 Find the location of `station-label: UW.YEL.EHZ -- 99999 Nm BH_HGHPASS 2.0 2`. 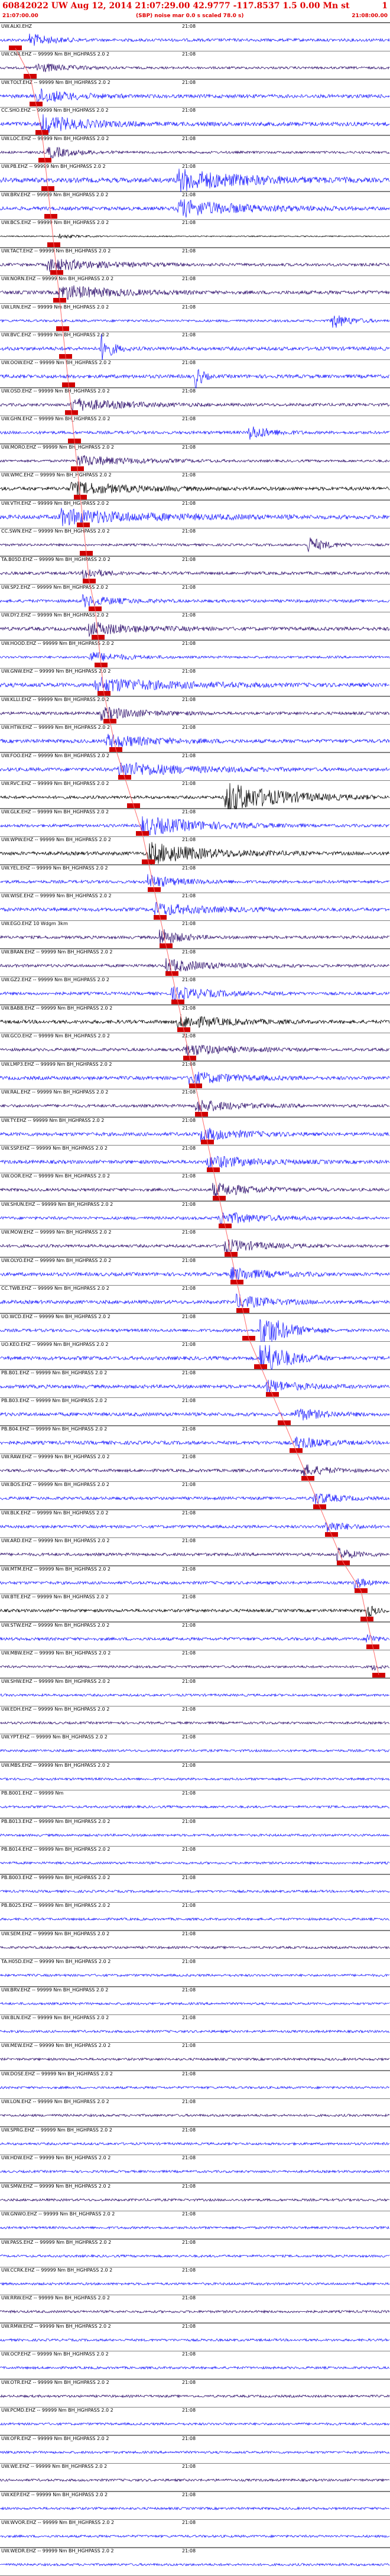

station-label: UW.YEL.EHZ -- 99999 Nm BH_HGHPASS 2.0 2 is located at coordinates (54, 868).